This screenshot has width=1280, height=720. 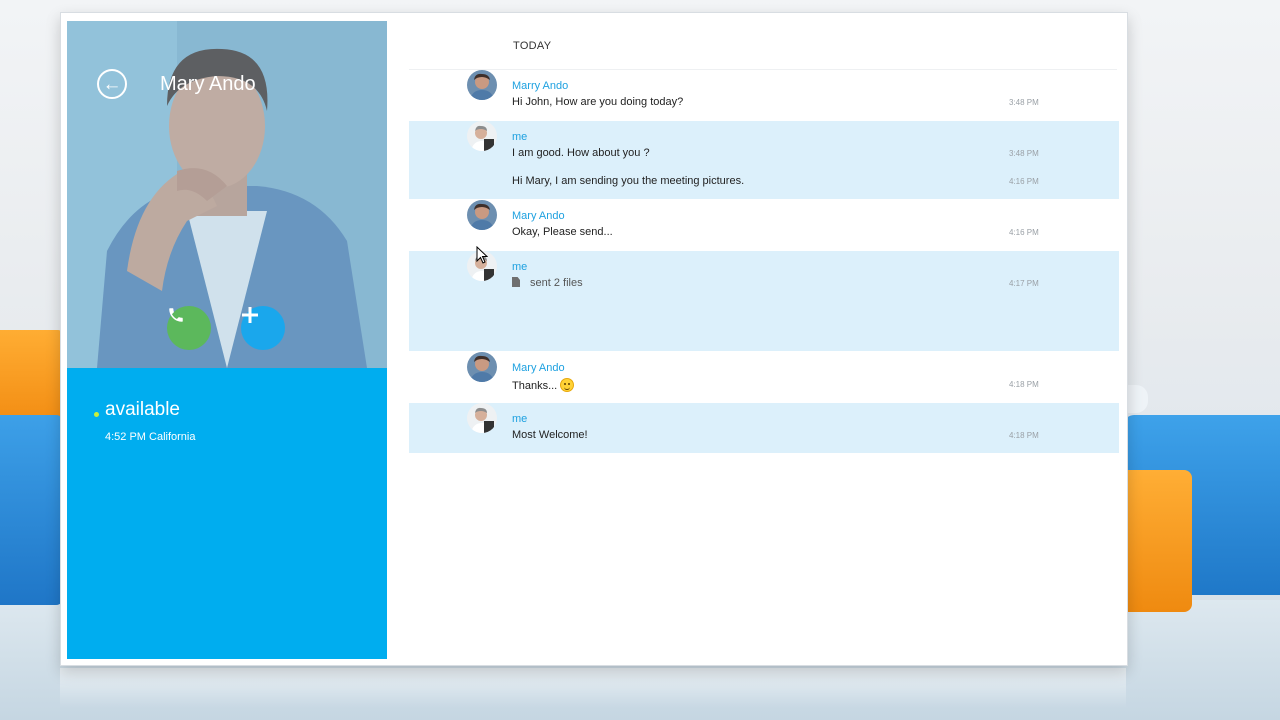 What do you see at coordinates (189, 328) in the screenshot?
I see `call-button` at bounding box center [189, 328].